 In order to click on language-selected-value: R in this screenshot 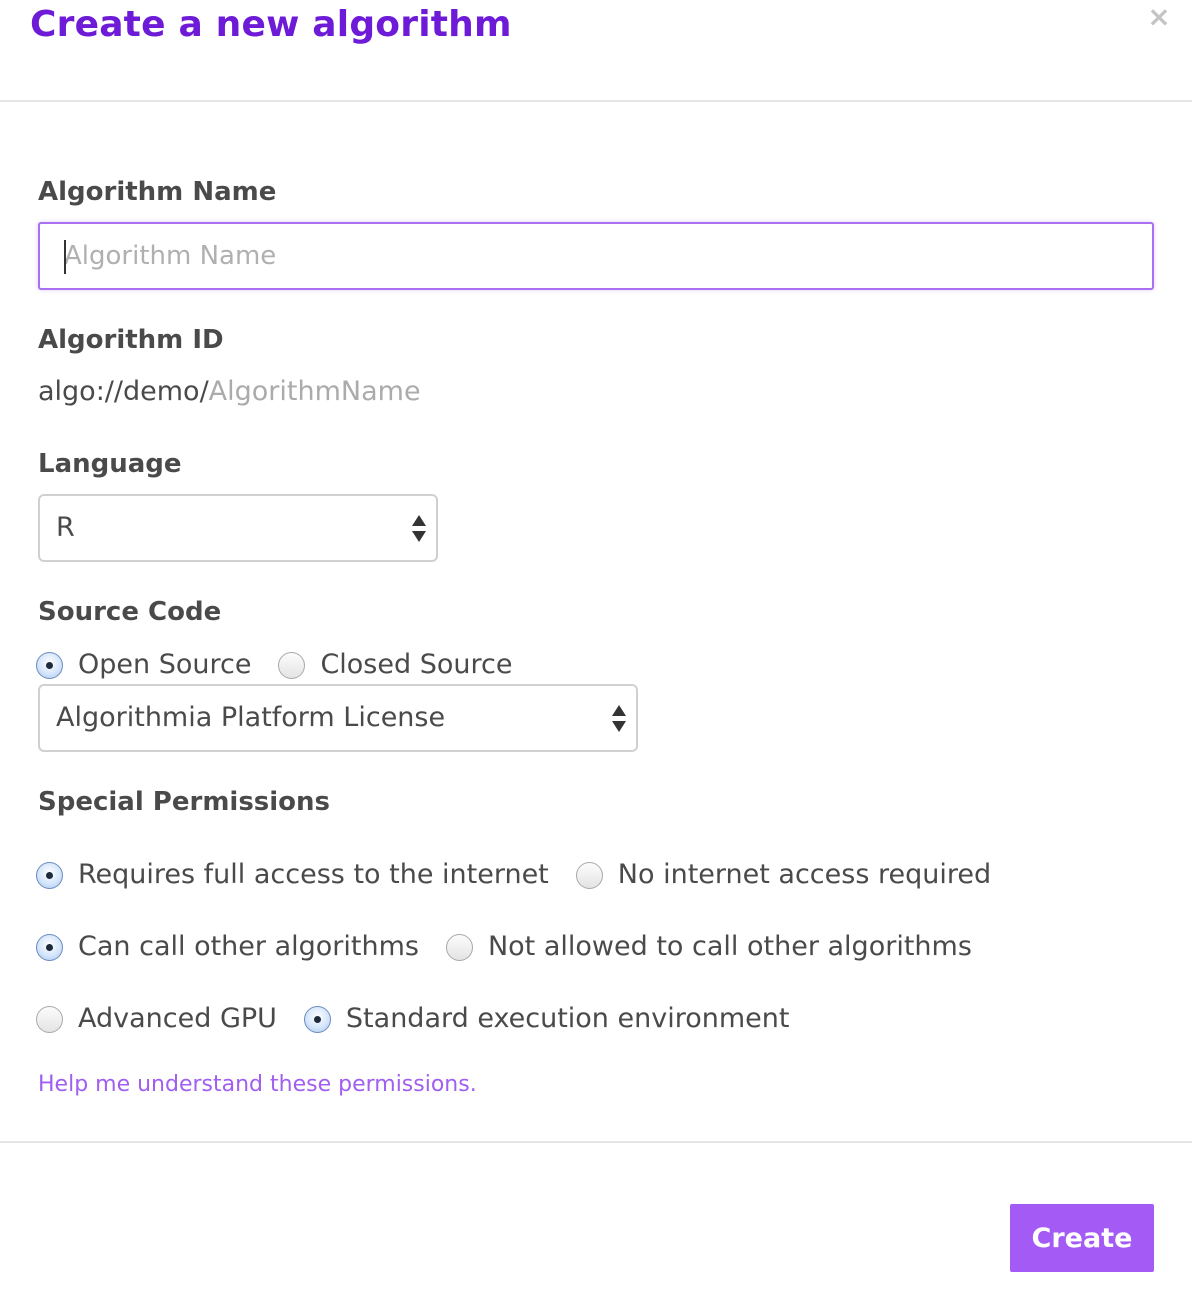, I will do `click(65, 527)`.